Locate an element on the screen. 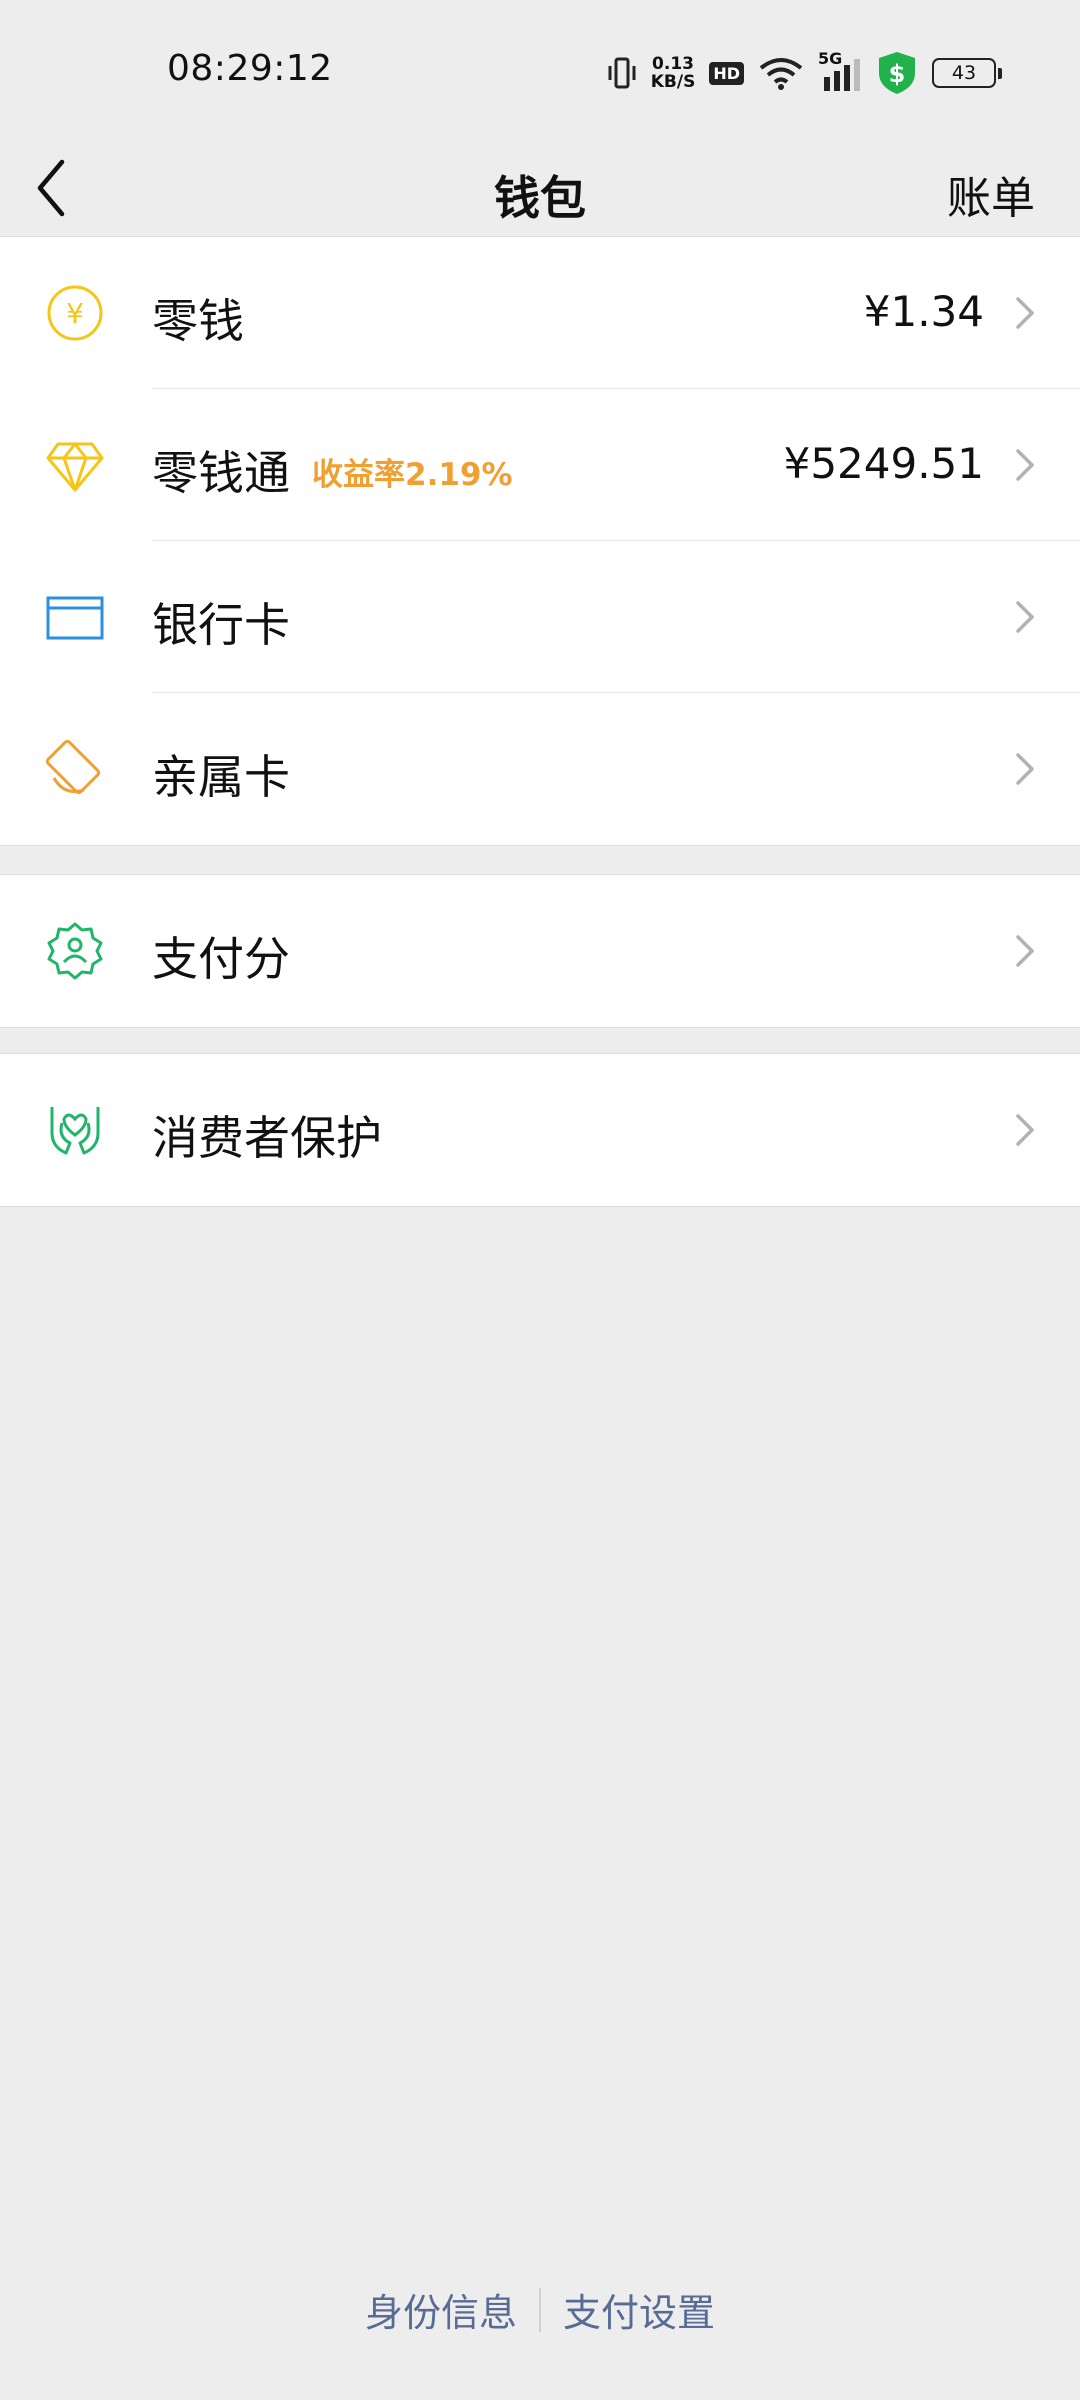 This screenshot has height=2400, width=1080. bill-button: 账单 is located at coordinates (991, 194).